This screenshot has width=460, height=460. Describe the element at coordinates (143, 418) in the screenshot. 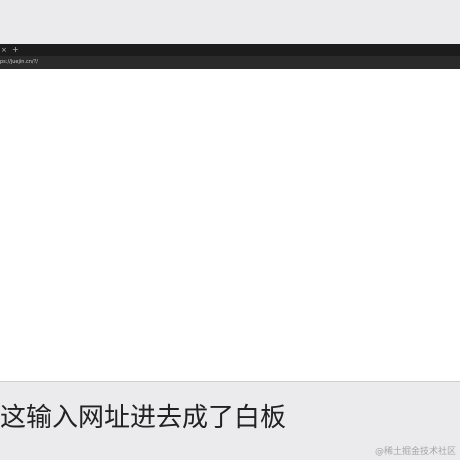

I see `caption-text: 这输入网址进去成了白板` at that location.